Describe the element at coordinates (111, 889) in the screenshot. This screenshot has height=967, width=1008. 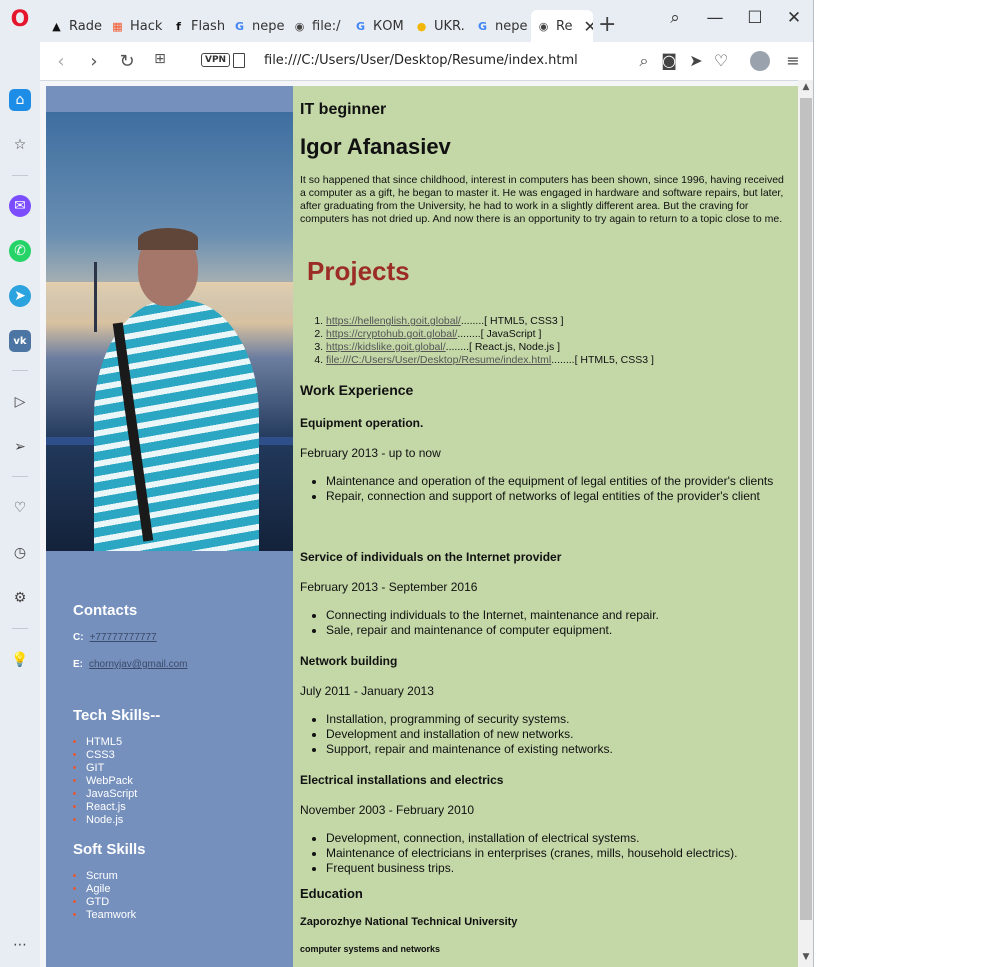
I see `skill-item: Agile` at that location.